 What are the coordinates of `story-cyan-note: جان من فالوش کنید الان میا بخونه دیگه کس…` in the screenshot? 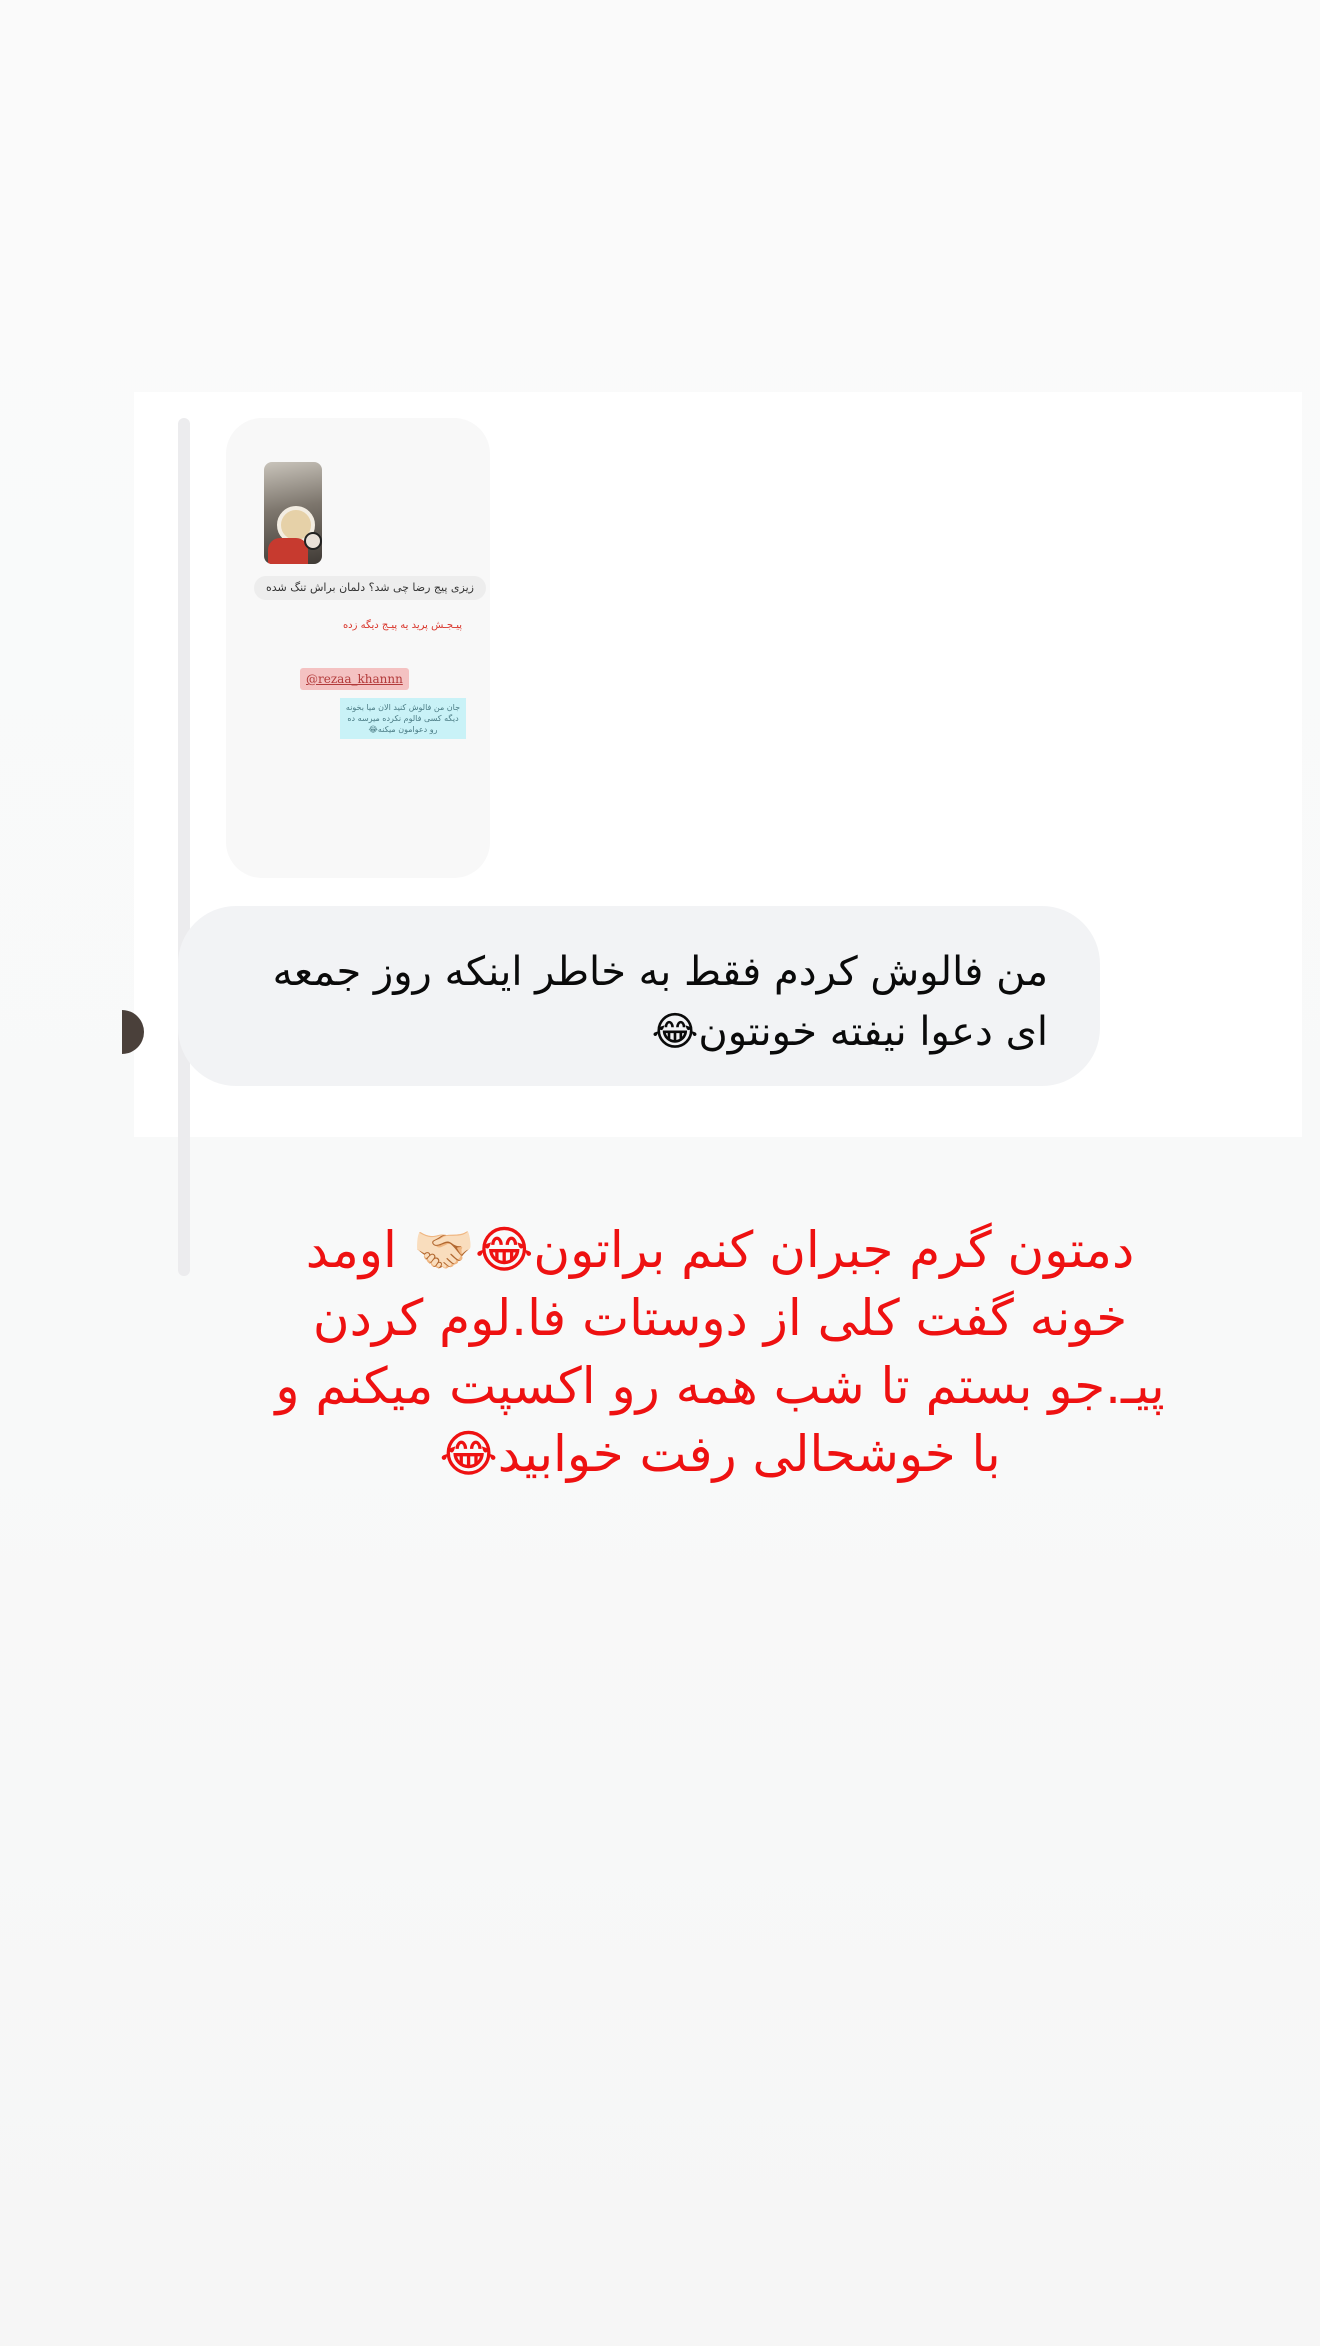 It's located at (403, 718).